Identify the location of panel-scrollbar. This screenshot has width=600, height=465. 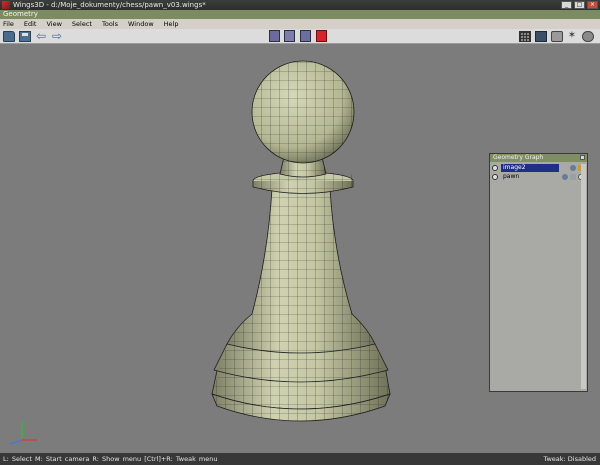
(583, 276).